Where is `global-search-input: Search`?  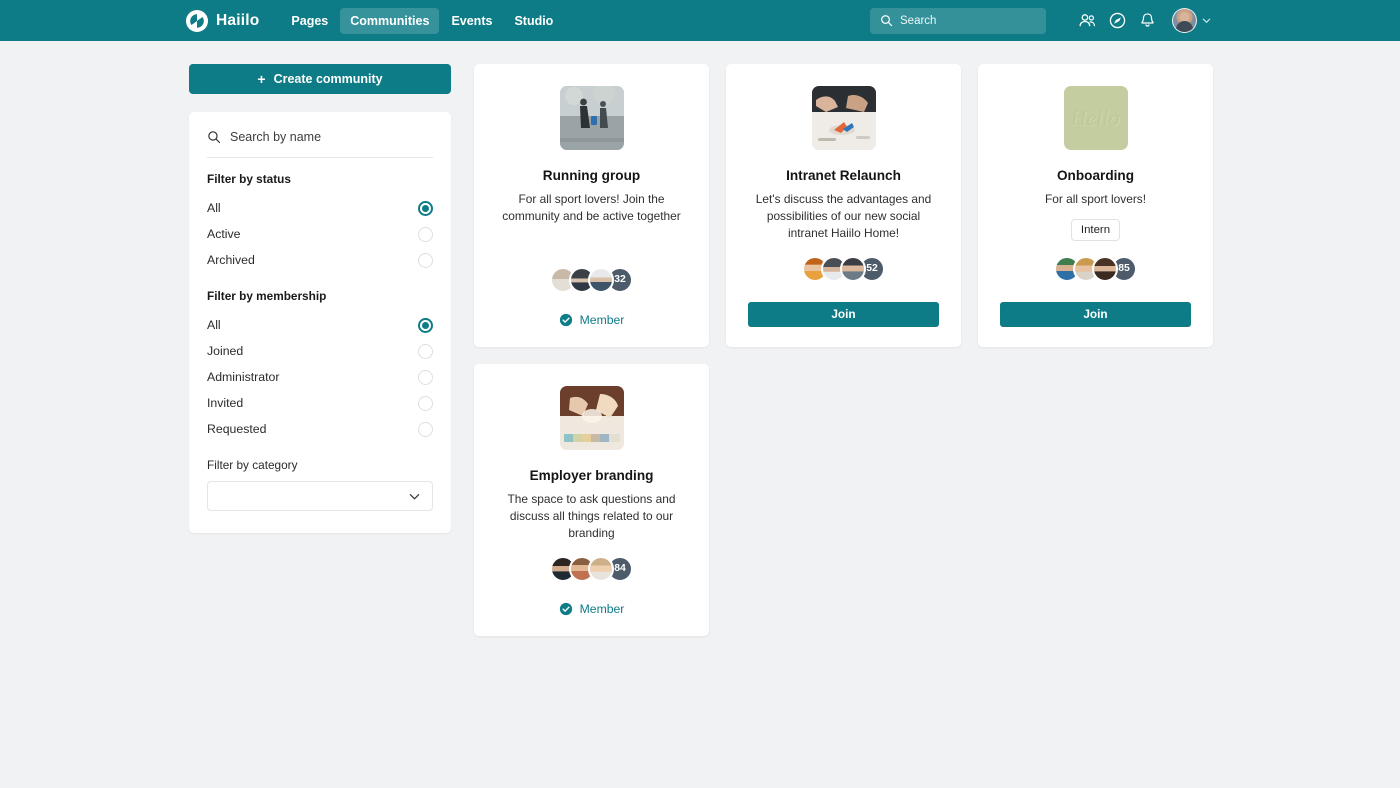 global-search-input: Search is located at coordinates (958, 20).